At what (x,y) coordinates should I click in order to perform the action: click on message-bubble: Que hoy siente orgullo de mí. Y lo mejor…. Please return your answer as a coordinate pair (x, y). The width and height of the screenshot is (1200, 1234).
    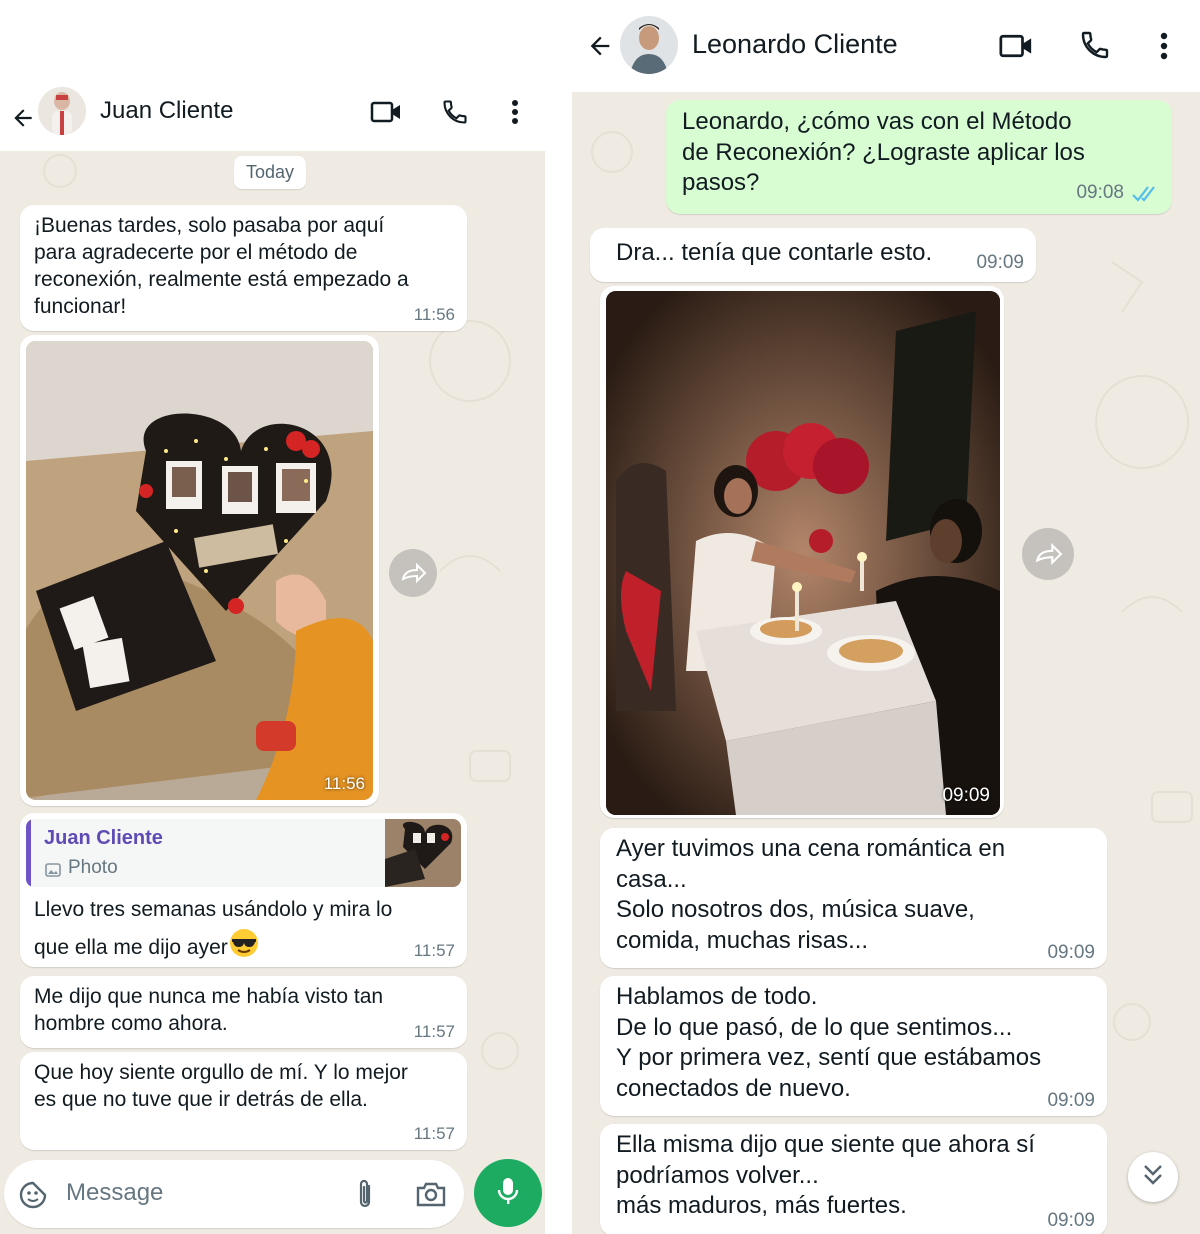
    Looking at the image, I should click on (243, 1101).